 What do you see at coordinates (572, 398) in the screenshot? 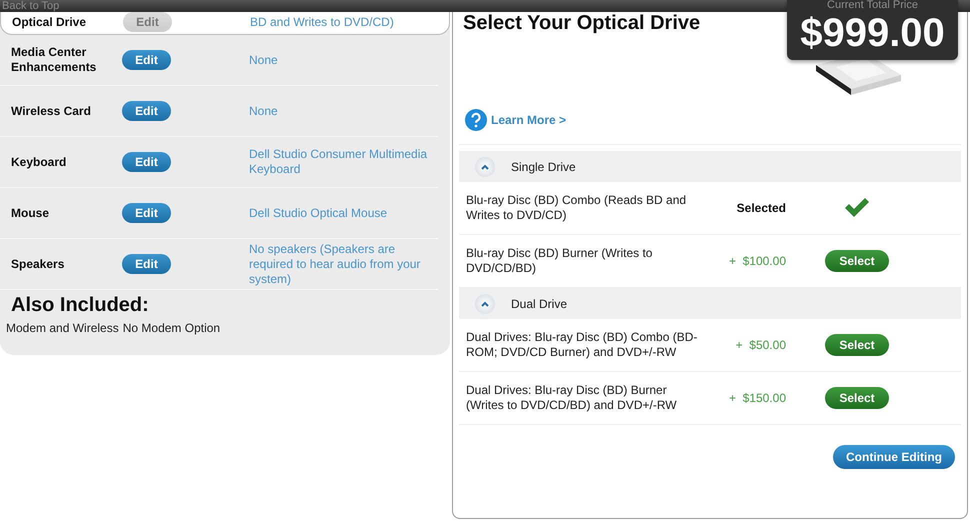
I see `option-name: Dual Drives: Blu-ray Disc (BD) Burner (Writes to DVD/CD/BD) and DVD+/-RW` at bounding box center [572, 398].